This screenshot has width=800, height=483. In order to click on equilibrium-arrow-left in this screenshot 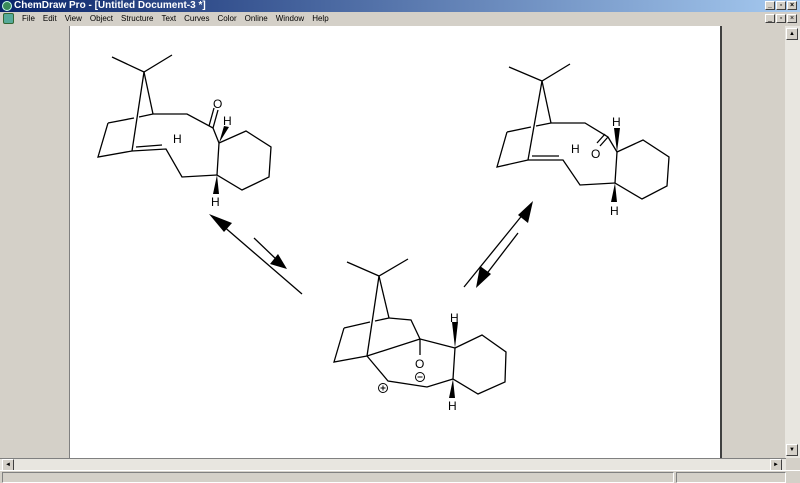, I will do `click(256, 254)`.